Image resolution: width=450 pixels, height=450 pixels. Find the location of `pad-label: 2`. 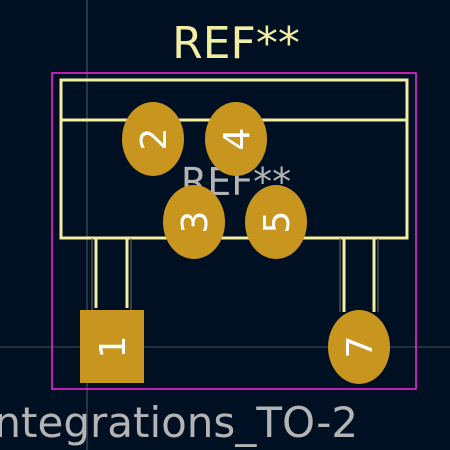

pad-label: 2 is located at coordinates (154, 139).